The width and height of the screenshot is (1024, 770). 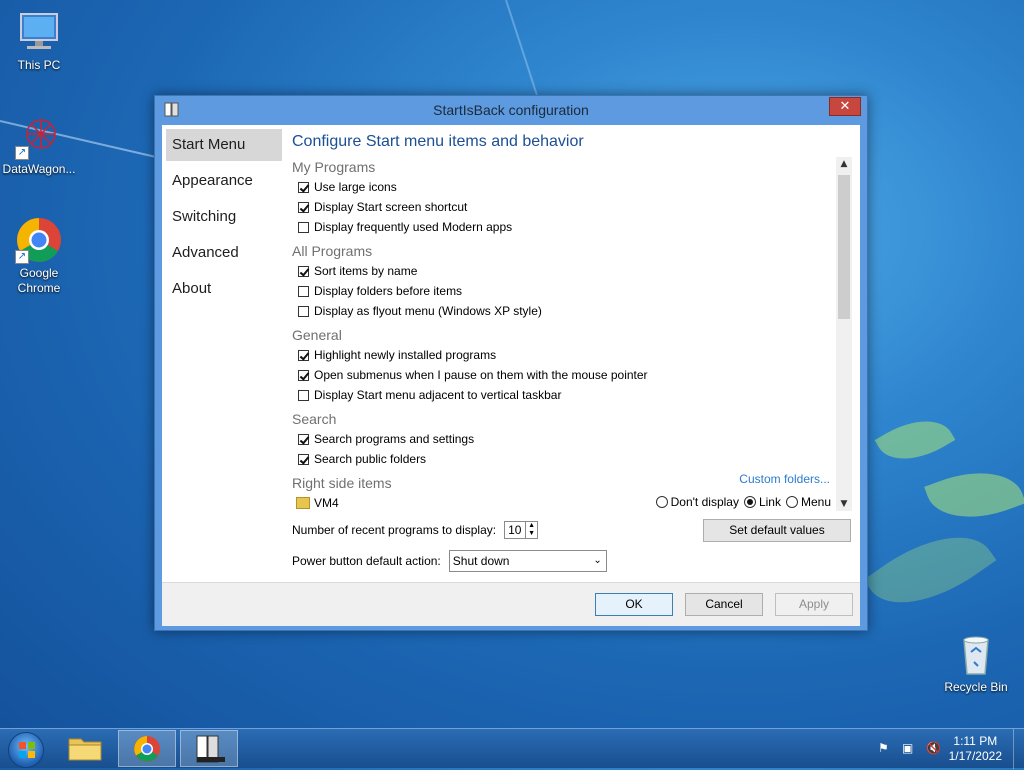 I want to click on action-center-flag-icon: ⚑, so click(x=886, y=749).